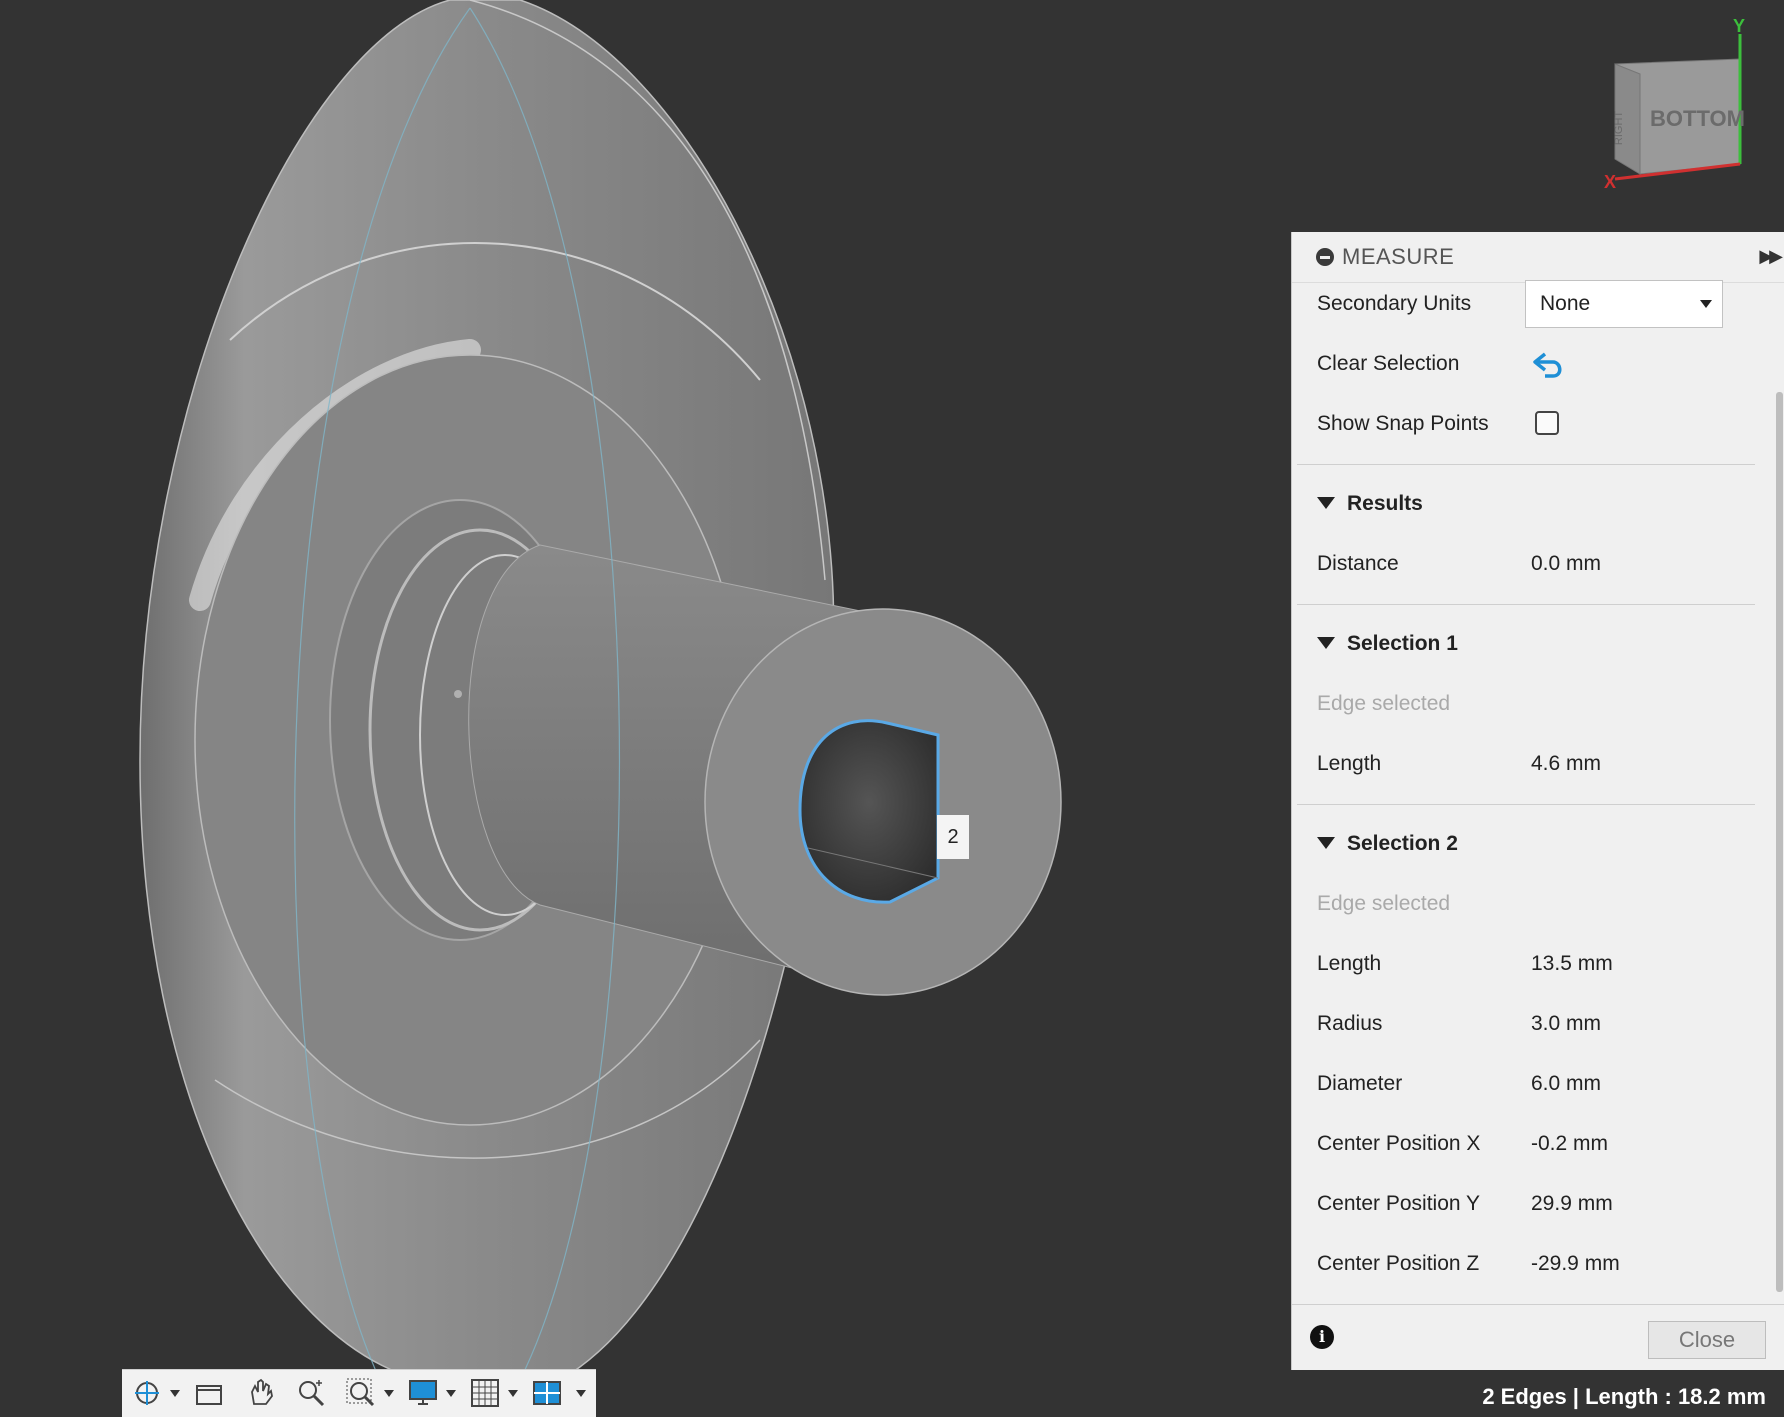 The image size is (1784, 1417). What do you see at coordinates (1402, 643) in the screenshot?
I see `selection1-title: Selection 1` at bounding box center [1402, 643].